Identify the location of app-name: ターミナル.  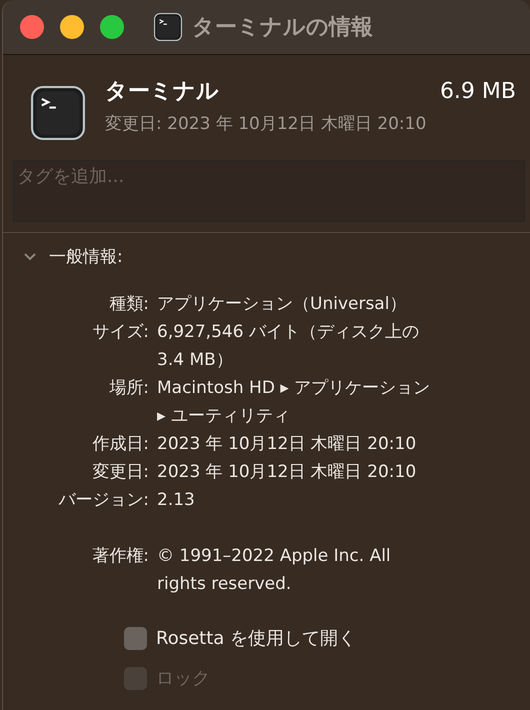
(162, 92).